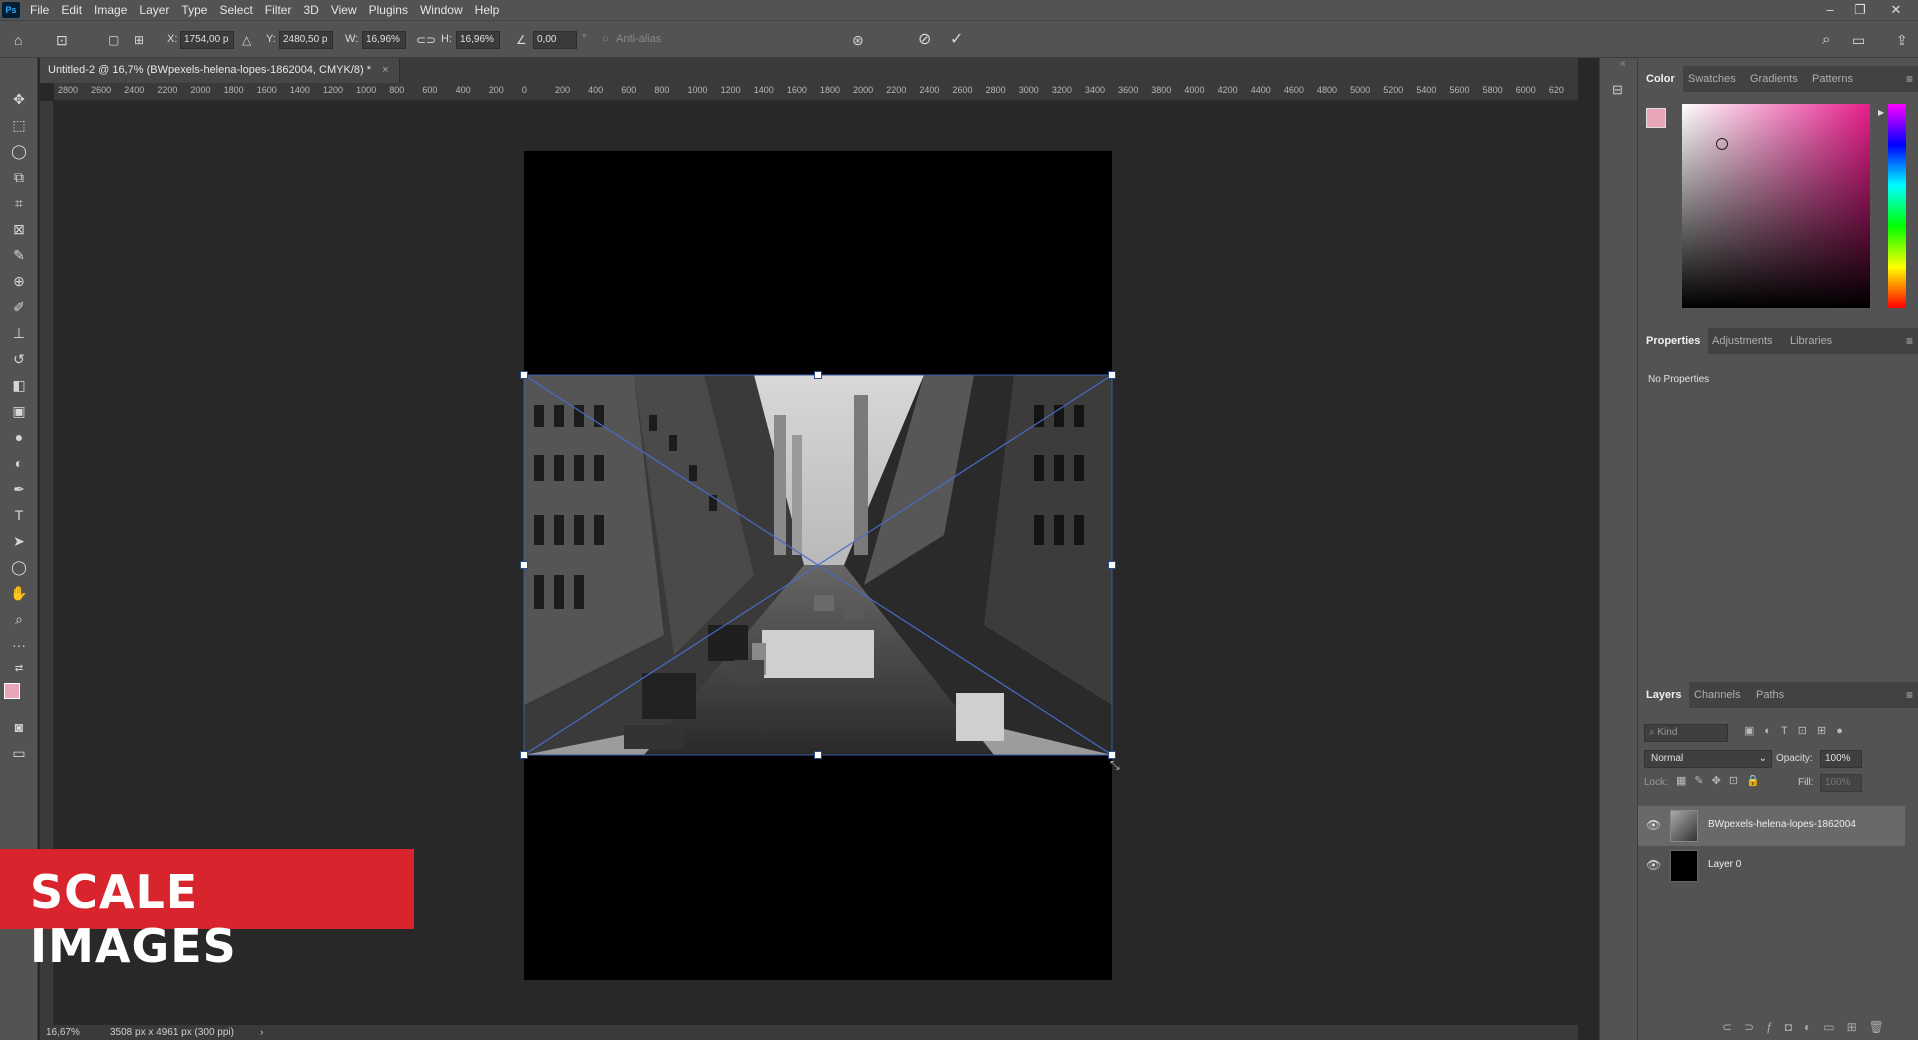  I want to click on transform-handle-left, so click(524, 565).